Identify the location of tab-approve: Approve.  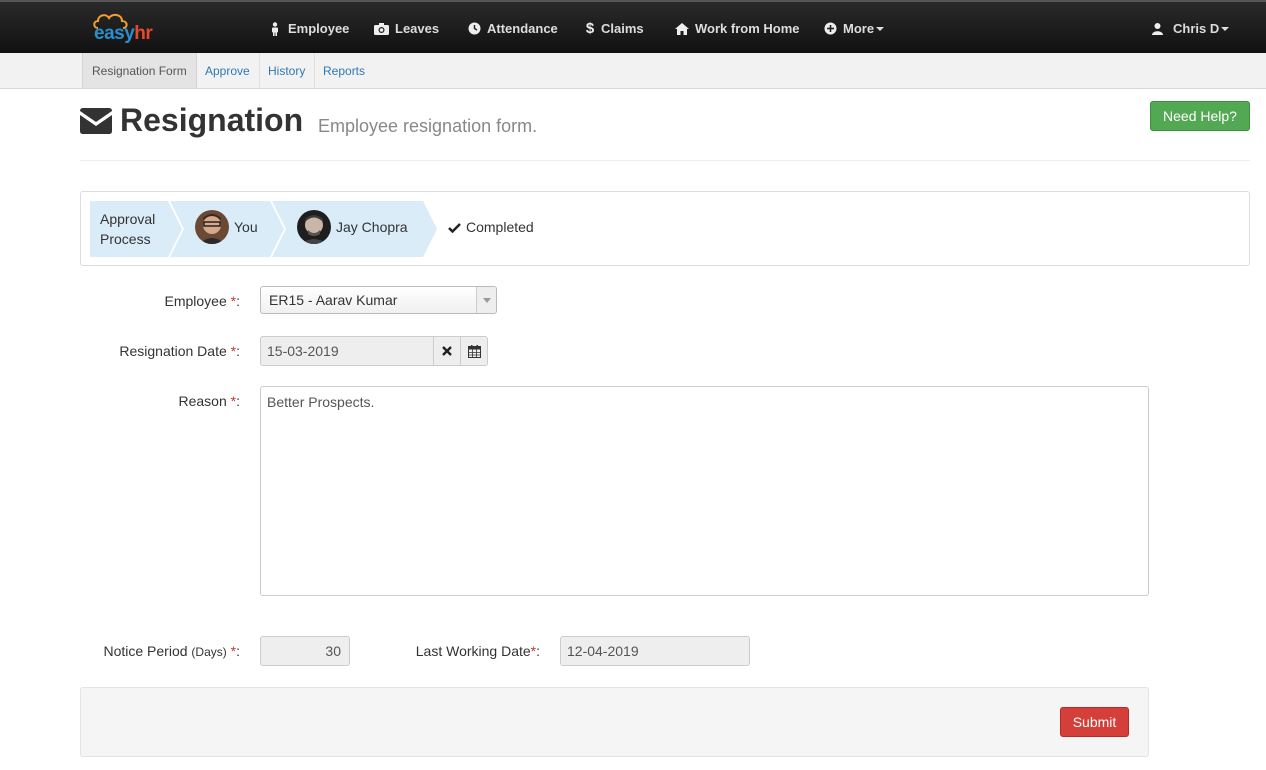
(228, 70).